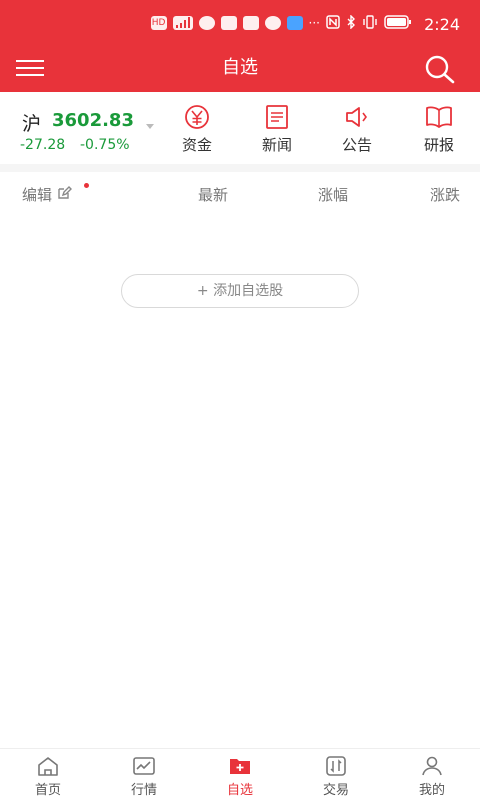  I want to click on tab-label: 首页, so click(47, 790).